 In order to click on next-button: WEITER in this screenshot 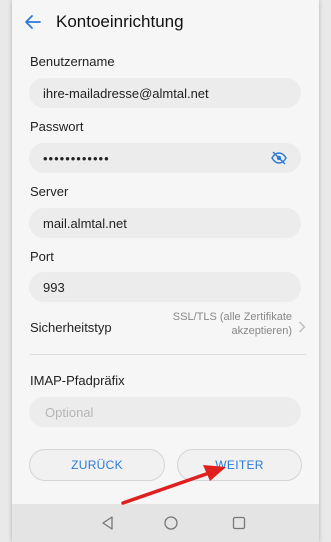, I will do `click(239, 465)`.